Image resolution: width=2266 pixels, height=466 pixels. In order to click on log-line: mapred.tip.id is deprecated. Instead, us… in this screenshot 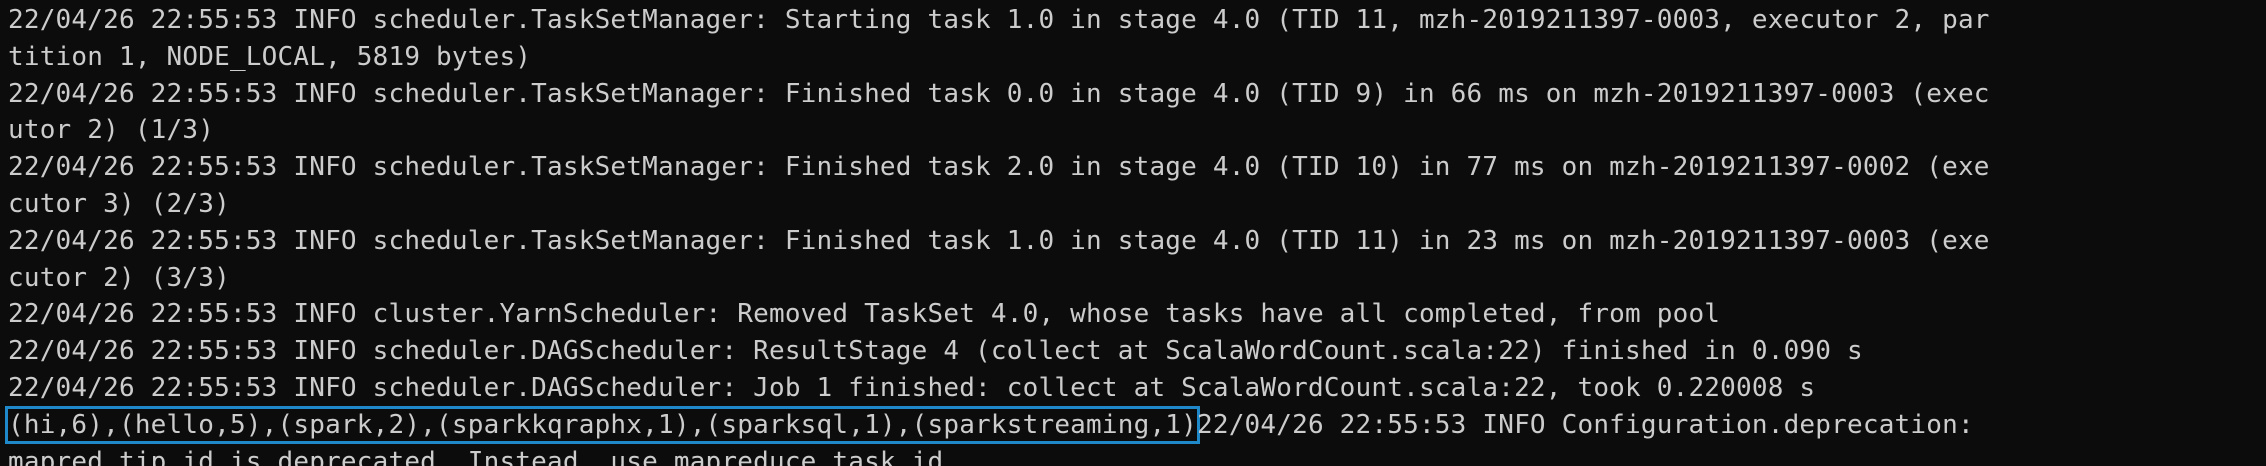, I will do `click(476, 456)`.